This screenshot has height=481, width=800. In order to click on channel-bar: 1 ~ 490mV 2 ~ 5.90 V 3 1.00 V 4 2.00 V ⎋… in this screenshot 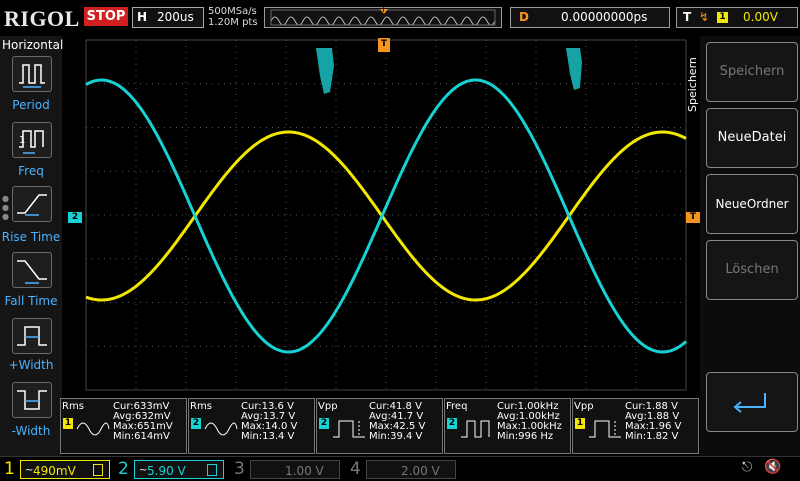, I will do `click(400, 468)`.